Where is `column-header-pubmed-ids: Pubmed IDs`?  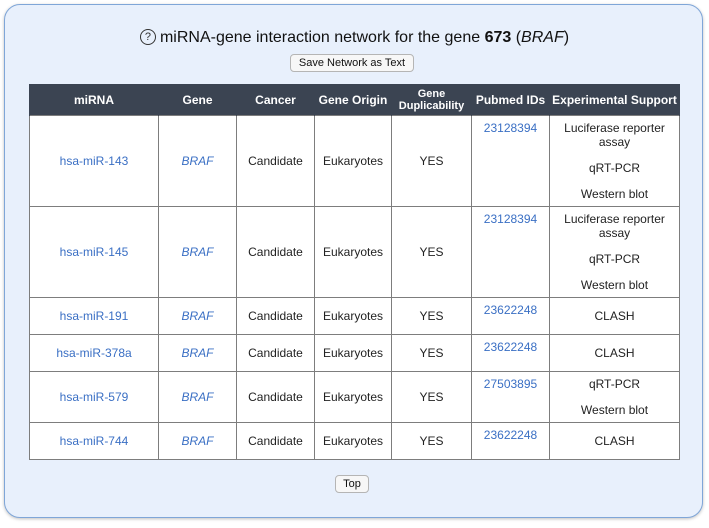 column-header-pubmed-ids: Pubmed IDs is located at coordinates (510, 100).